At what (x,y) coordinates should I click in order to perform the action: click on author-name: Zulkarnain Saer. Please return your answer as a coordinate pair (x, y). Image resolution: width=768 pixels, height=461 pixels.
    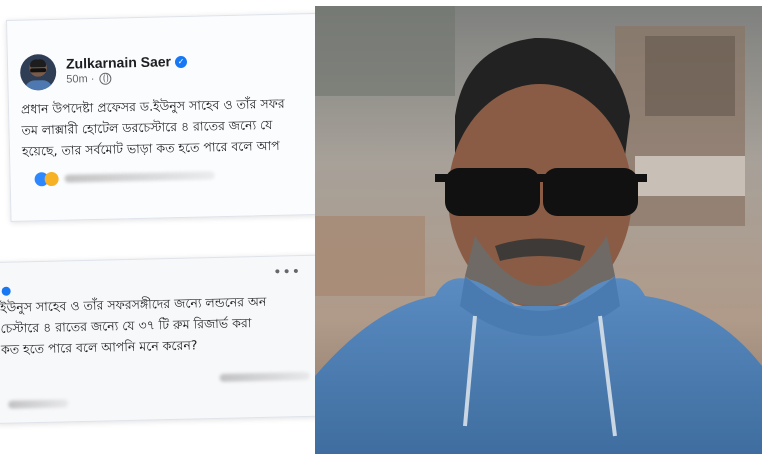
    Looking at the image, I should click on (118, 62).